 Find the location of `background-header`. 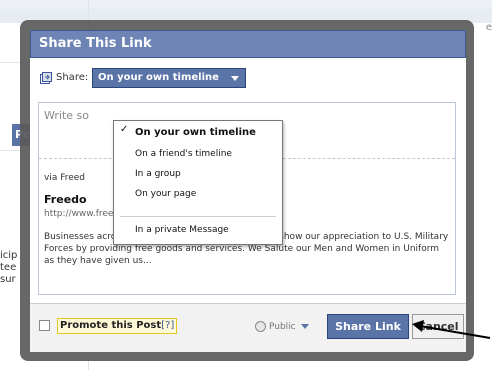

background-header is located at coordinates (246, 4).